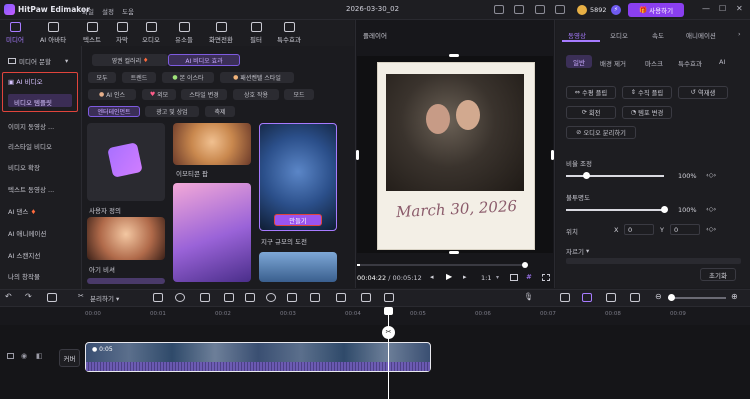 This screenshot has height=399, width=750. What do you see at coordinates (639, 229) in the screenshot?
I see `x-input: 0` at bounding box center [639, 229].